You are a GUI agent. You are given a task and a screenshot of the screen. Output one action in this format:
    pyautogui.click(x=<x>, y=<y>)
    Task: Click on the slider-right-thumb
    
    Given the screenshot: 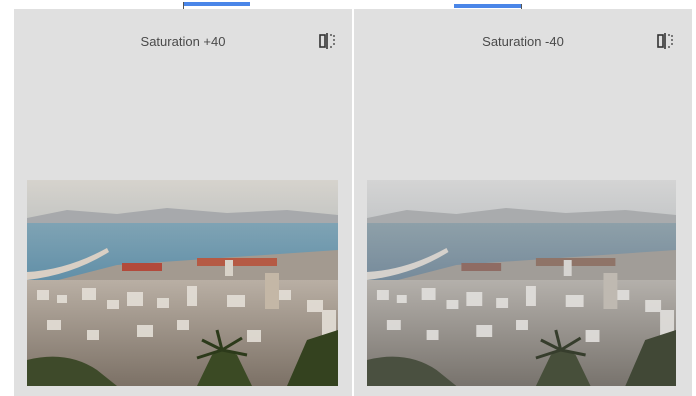 What is the action you would take?
    pyautogui.click(x=487, y=6)
    